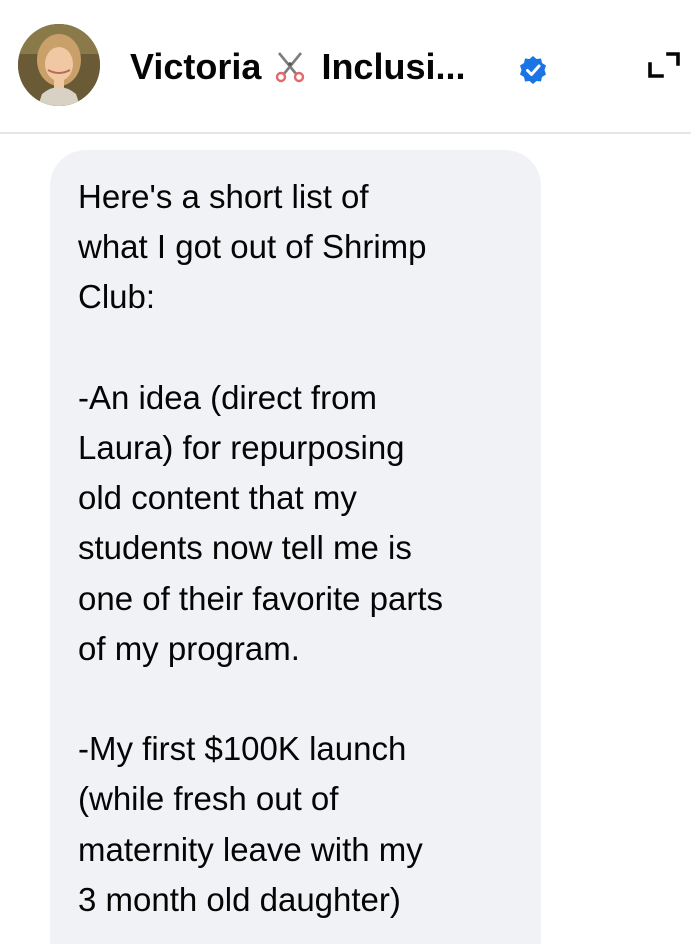 The height and width of the screenshot is (944, 691). I want to click on scissors-icon, so click(290, 67).